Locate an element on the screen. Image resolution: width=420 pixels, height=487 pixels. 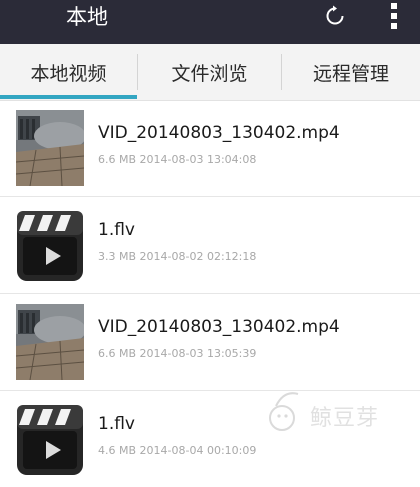
file-meta: 6.6 MB 2014-08-03 13:05:39 is located at coordinates (177, 353).